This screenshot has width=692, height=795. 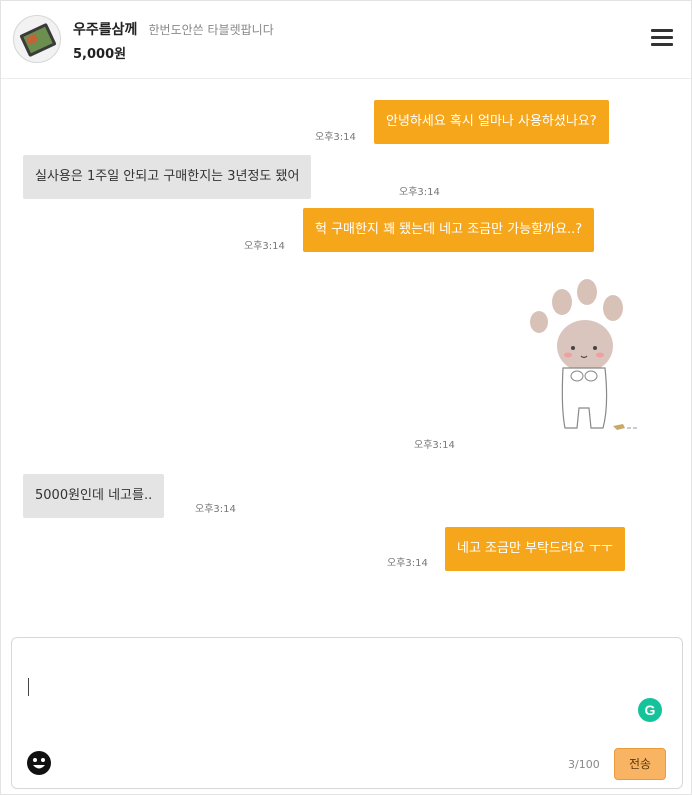 I want to click on tablet-image, so click(x=38, y=40).